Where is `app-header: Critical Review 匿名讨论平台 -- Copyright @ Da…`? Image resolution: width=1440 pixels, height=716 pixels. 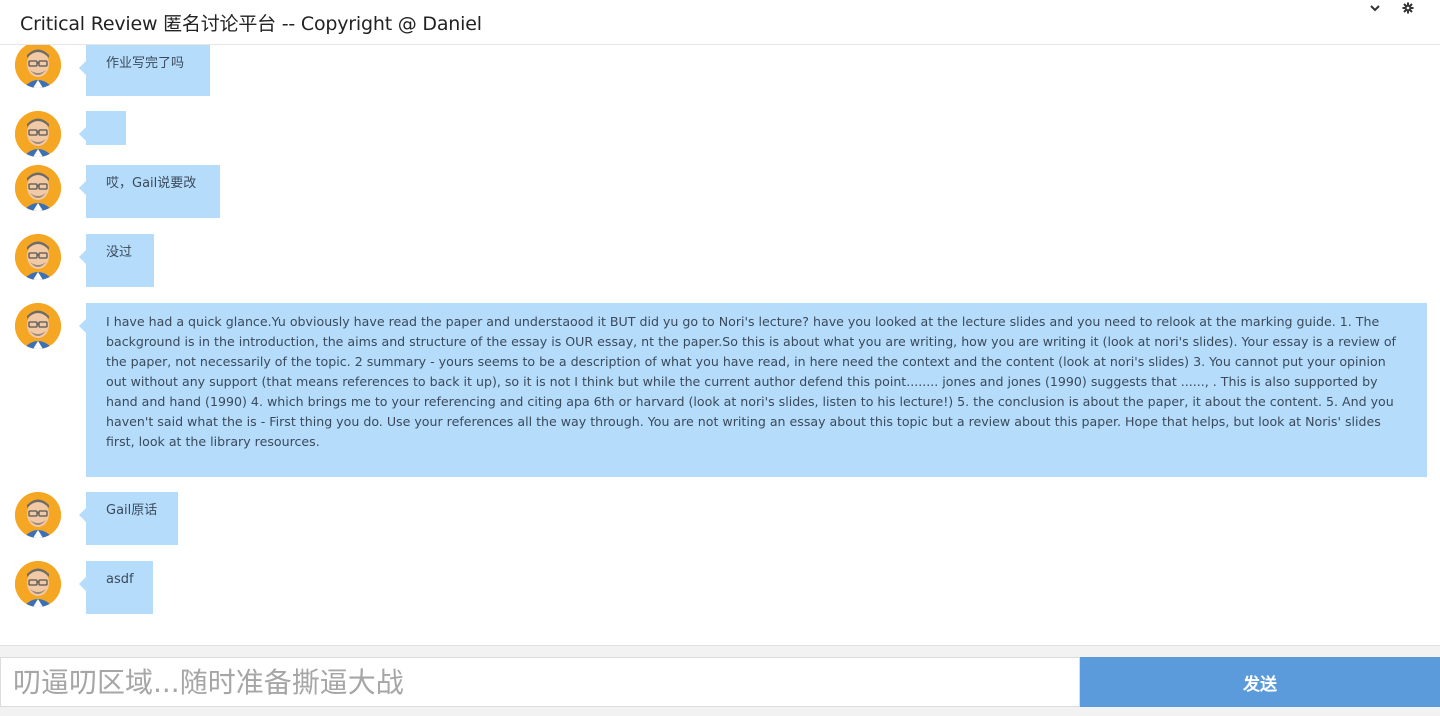
app-header: Critical Review 匿名讨论平台 -- Copyright @ Da… is located at coordinates (720, 22).